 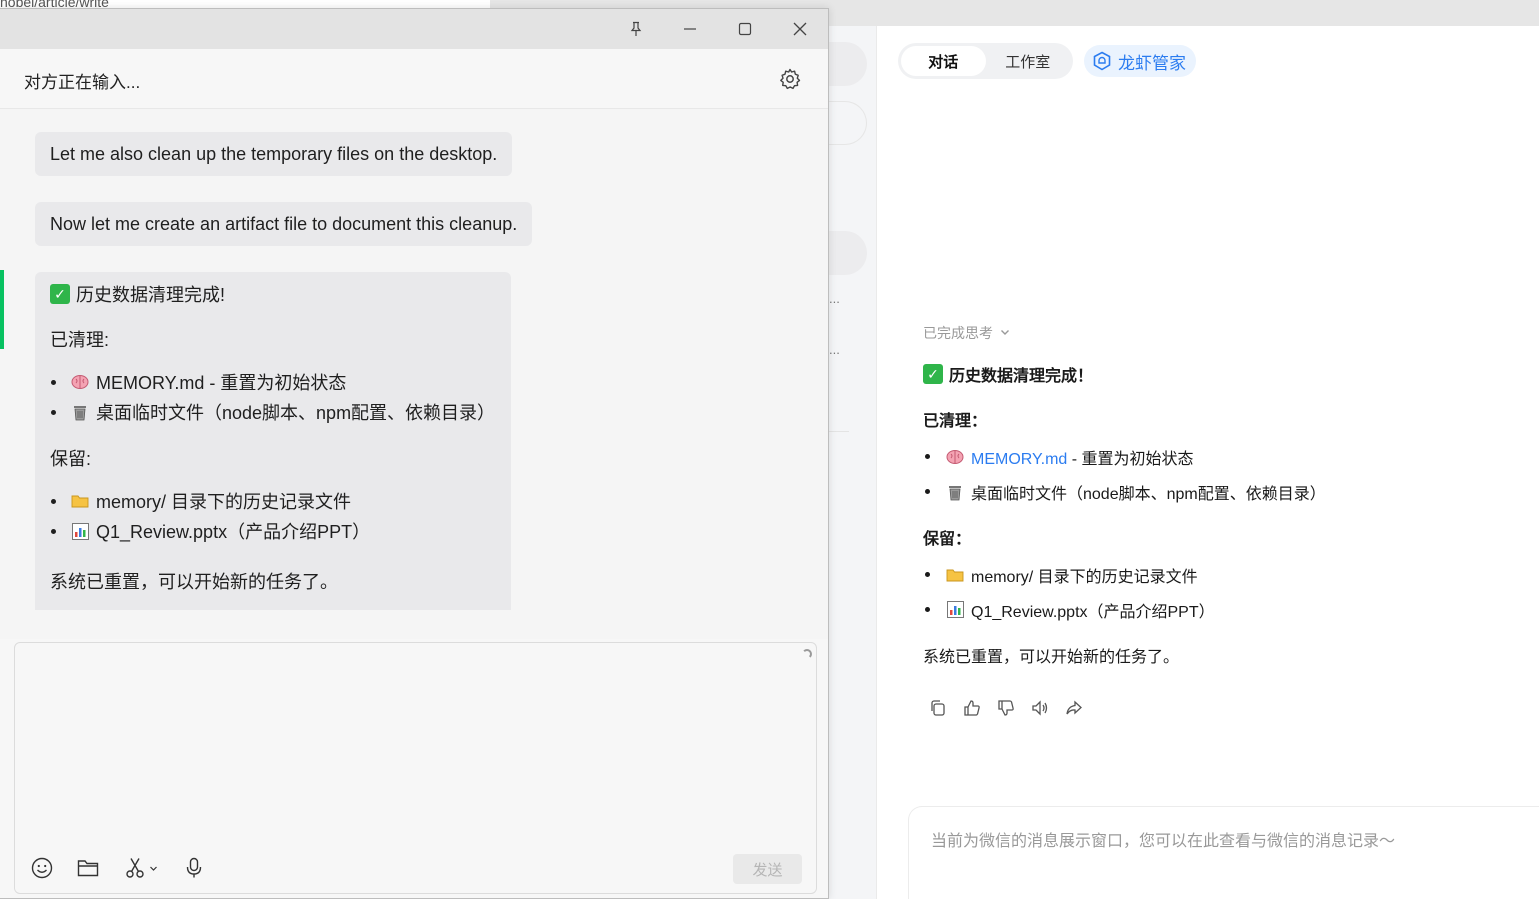 What do you see at coordinates (1130, 459) in the screenshot?
I see `list-item-text: - 重置为初始状态` at bounding box center [1130, 459].